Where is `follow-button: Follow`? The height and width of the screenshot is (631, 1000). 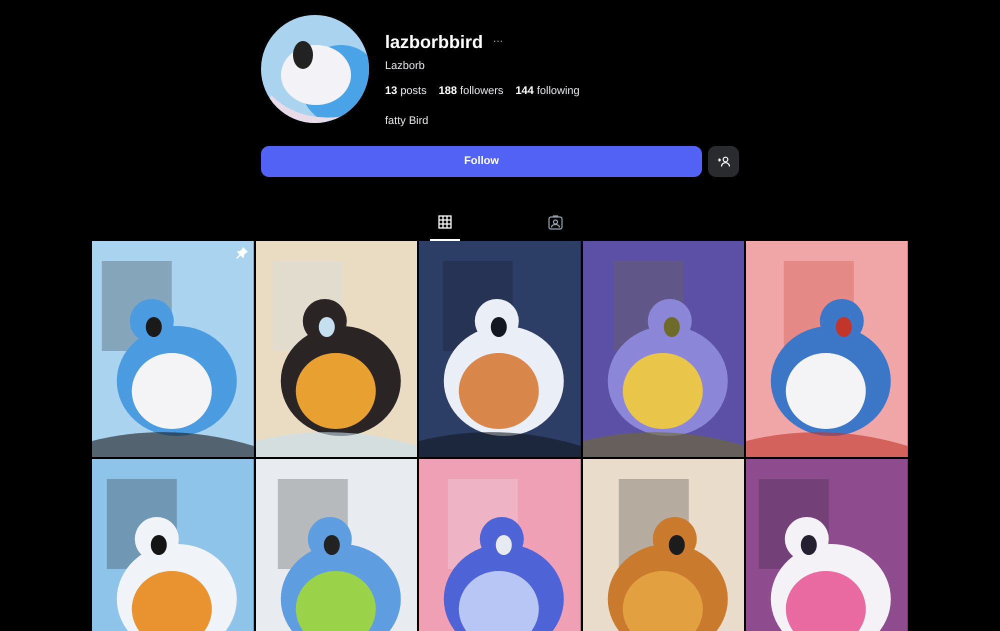
follow-button: Follow is located at coordinates (481, 161).